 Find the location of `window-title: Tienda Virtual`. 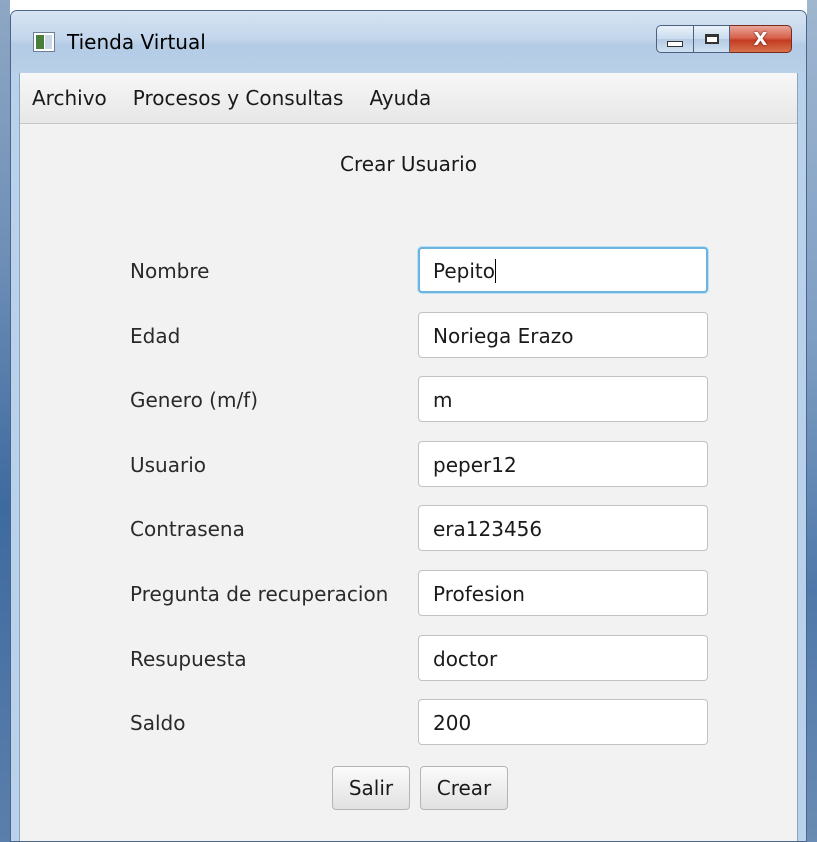

window-title: Tienda Virtual is located at coordinates (136, 42).